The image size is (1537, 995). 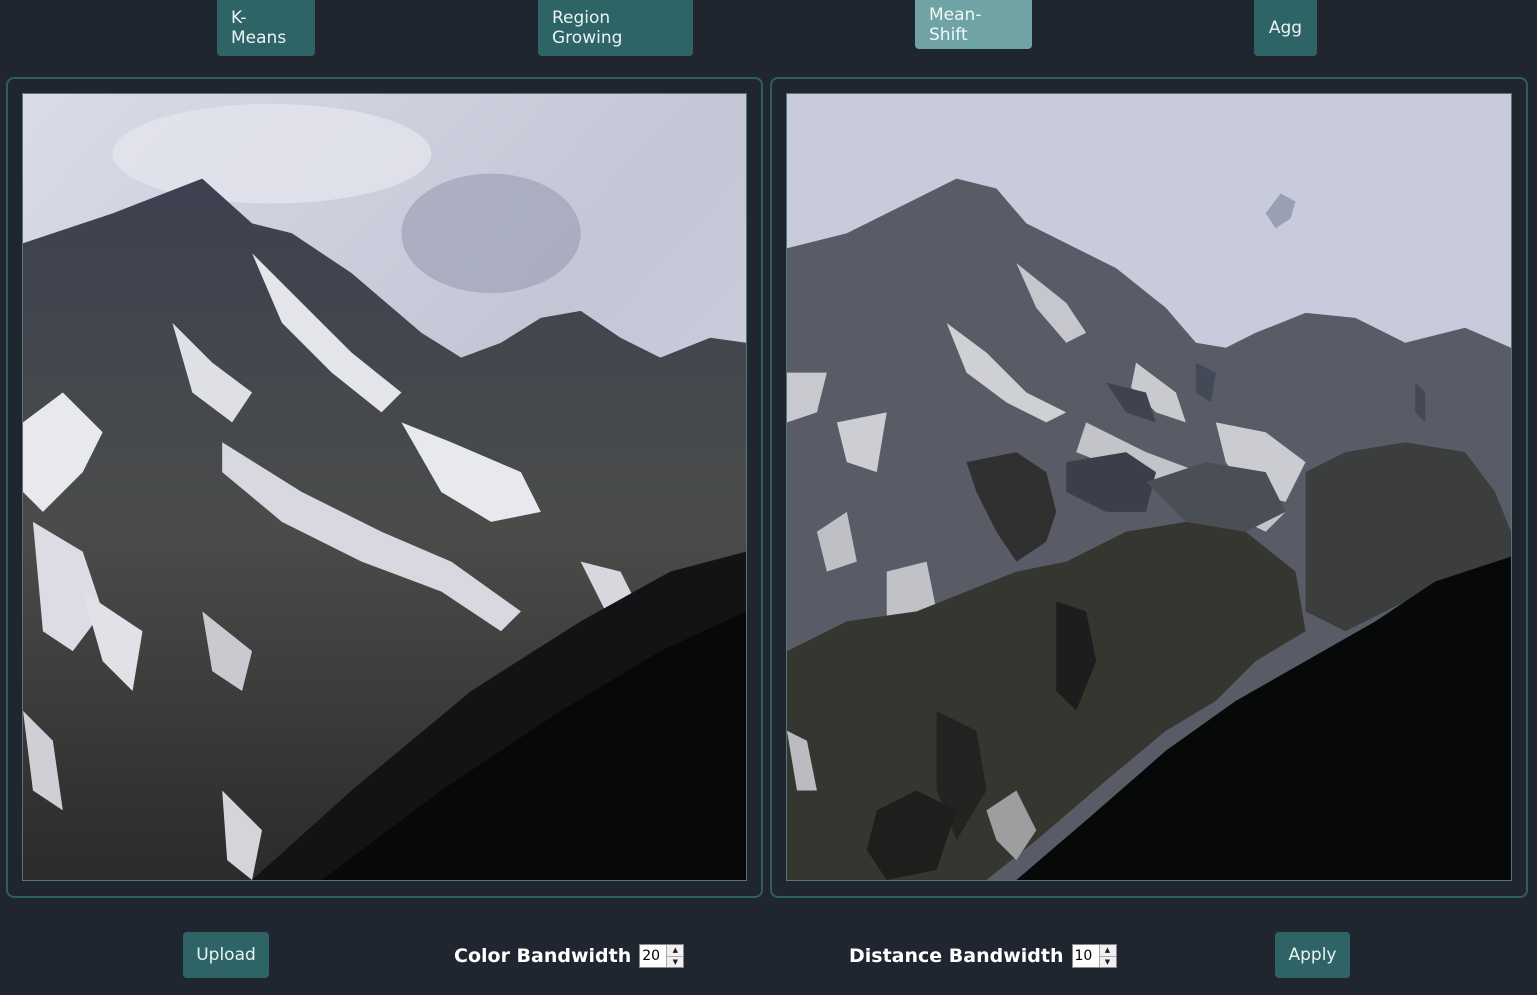 What do you see at coordinates (653, 956) in the screenshot?
I see `color-bandwidth-value: 20` at bounding box center [653, 956].